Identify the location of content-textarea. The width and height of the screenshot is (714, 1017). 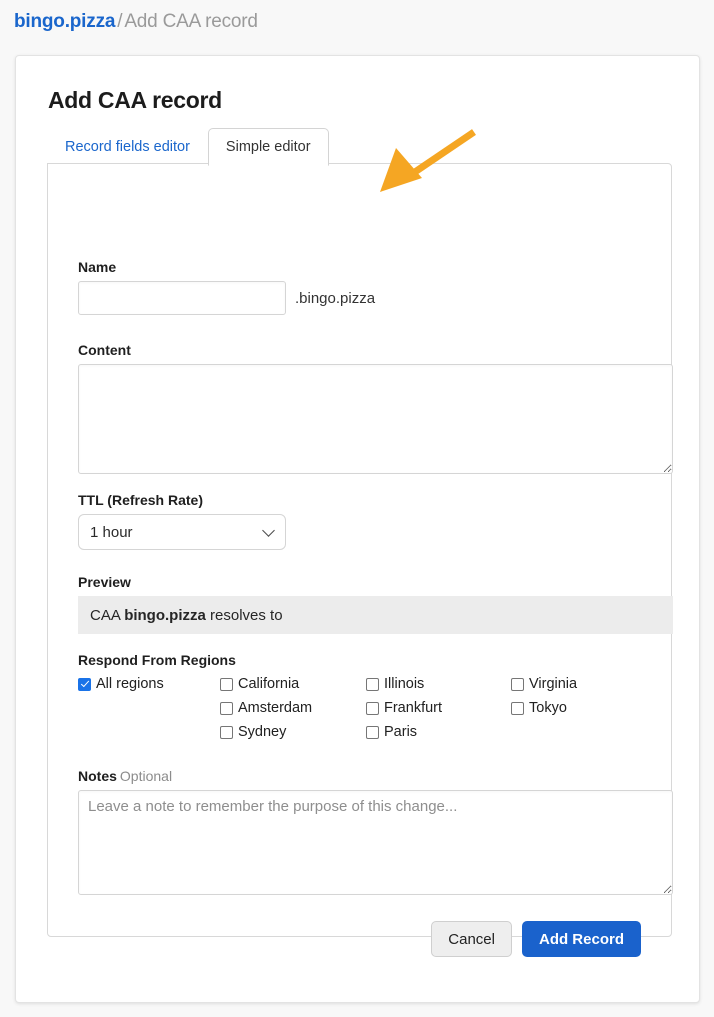
(375, 419).